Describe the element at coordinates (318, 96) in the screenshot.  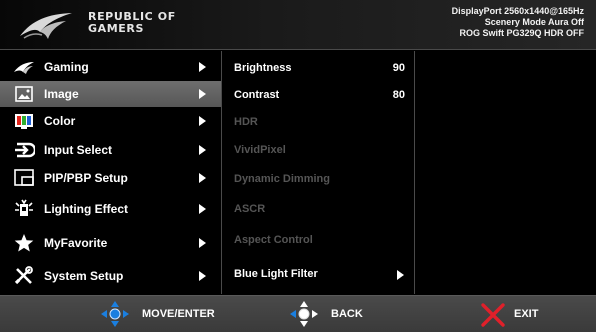
I see `submenu-item-contrast: Contrast 80` at that location.